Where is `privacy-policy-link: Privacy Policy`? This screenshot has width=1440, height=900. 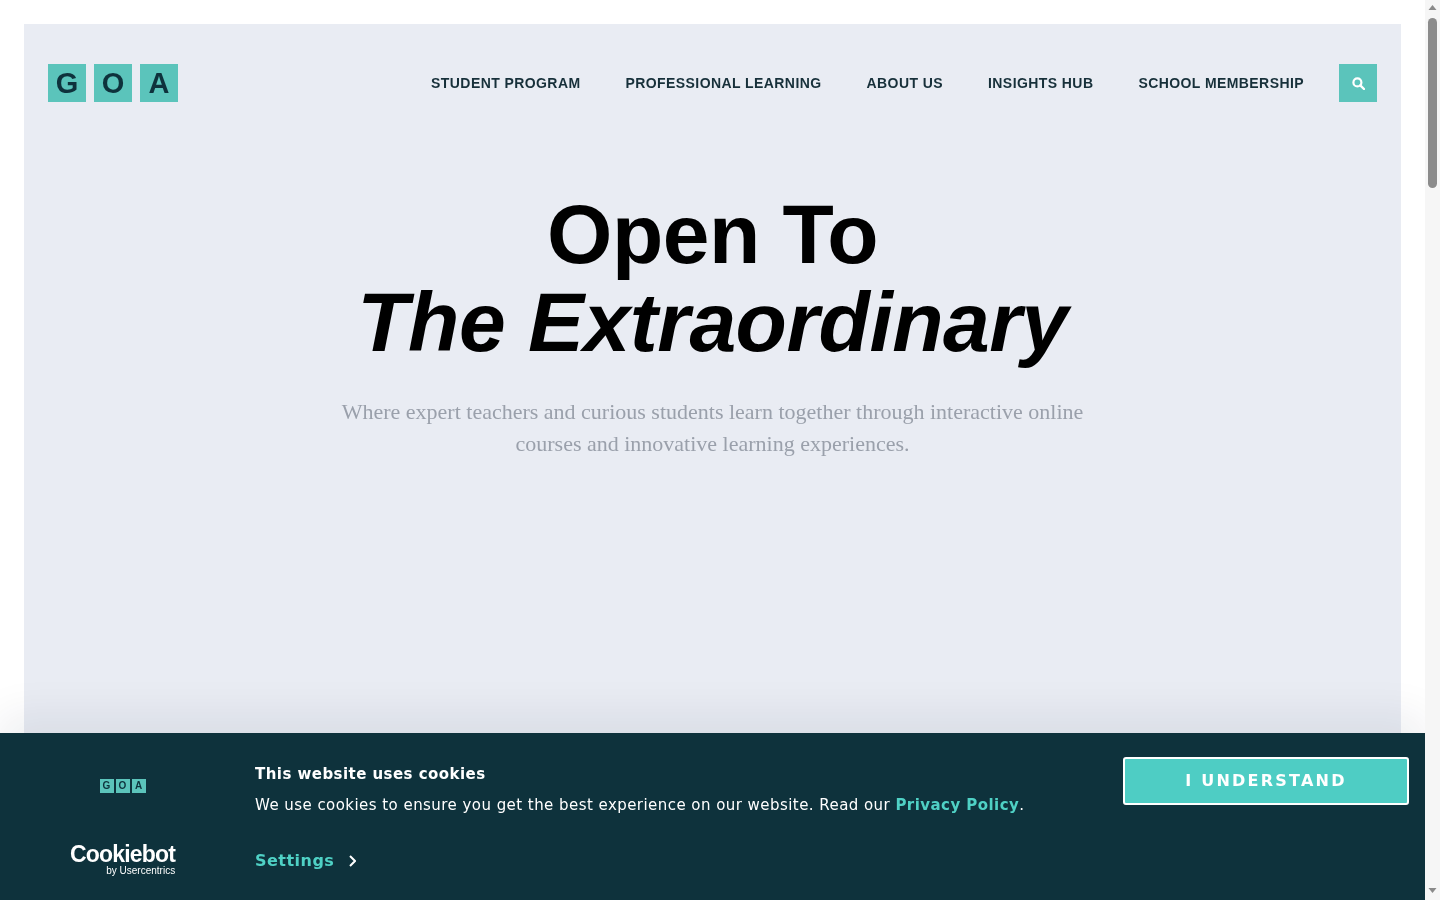 privacy-policy-link: Privacy Policy is located at coordinates (957, 805).